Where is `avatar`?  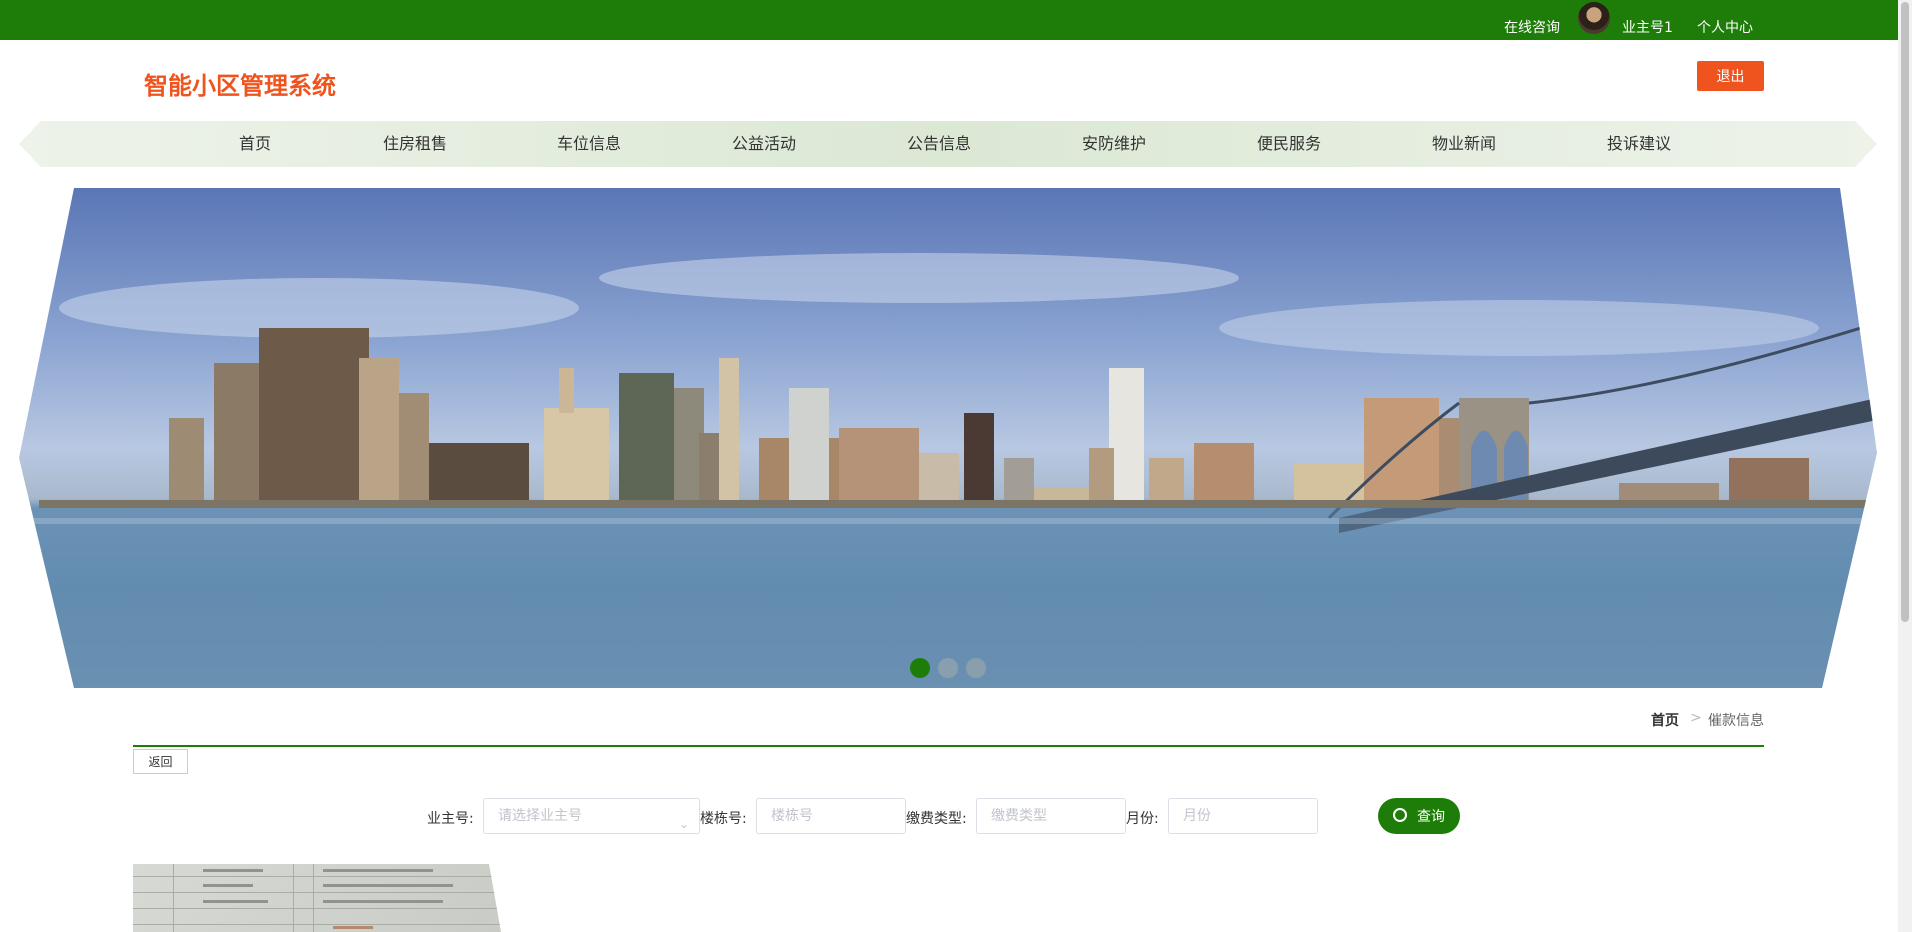
avatar is located at coordinates (1594, 18).